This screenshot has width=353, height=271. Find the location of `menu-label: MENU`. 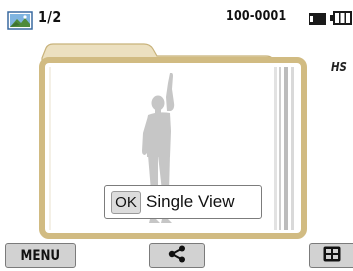

menu-label: MENU is located at coordinates (40, 255).